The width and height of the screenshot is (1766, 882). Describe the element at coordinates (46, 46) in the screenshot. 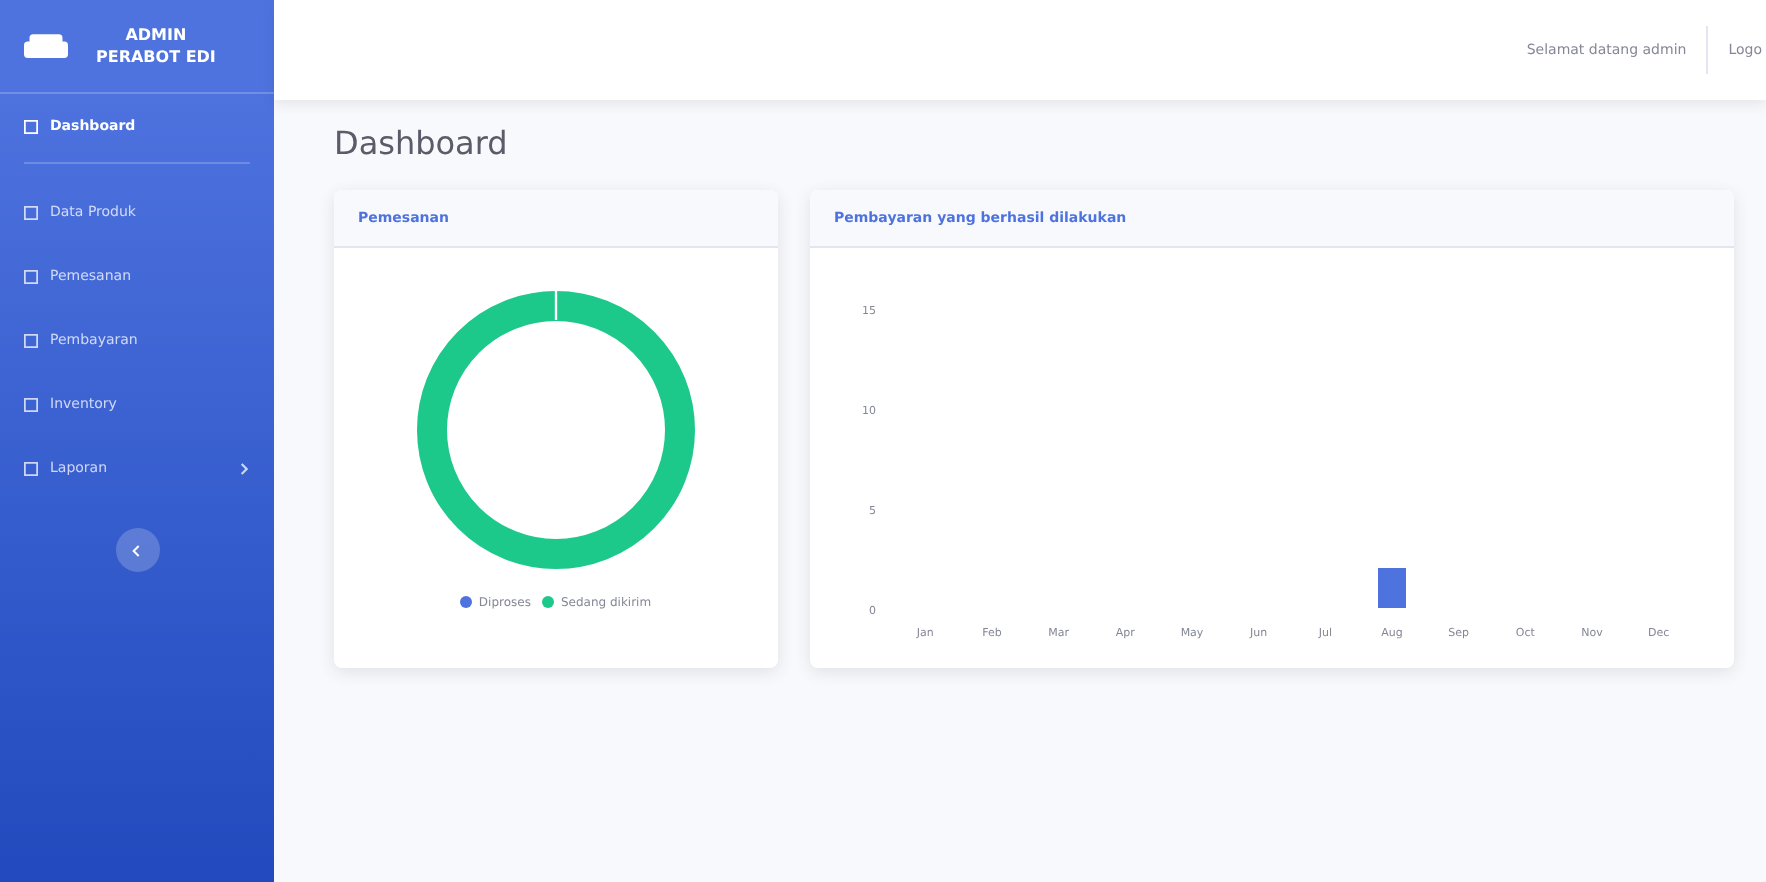

I see `sofa-icon` at that location.